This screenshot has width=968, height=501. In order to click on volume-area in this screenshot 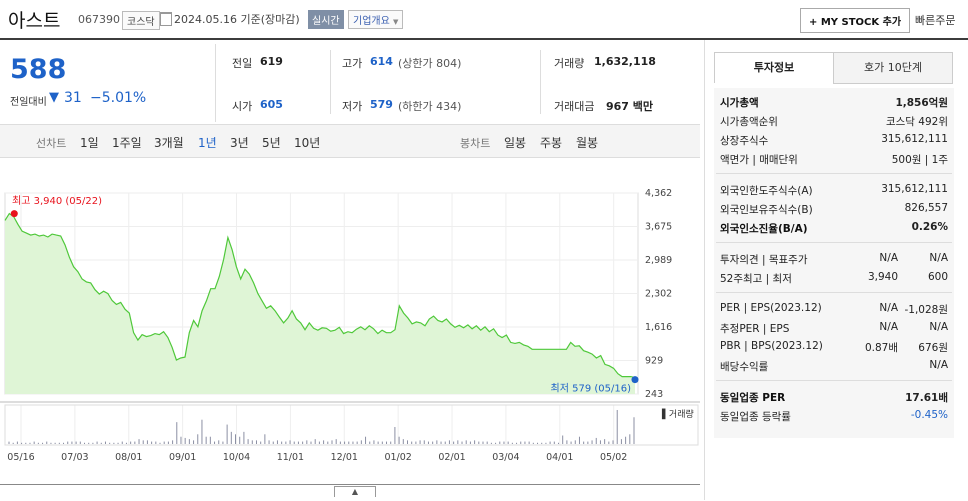, I will do `click(351, 425)`.